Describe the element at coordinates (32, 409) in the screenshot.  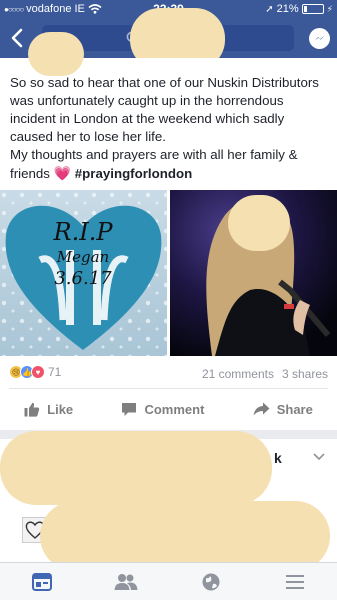
I see `thumbs-up-icon` at that location.